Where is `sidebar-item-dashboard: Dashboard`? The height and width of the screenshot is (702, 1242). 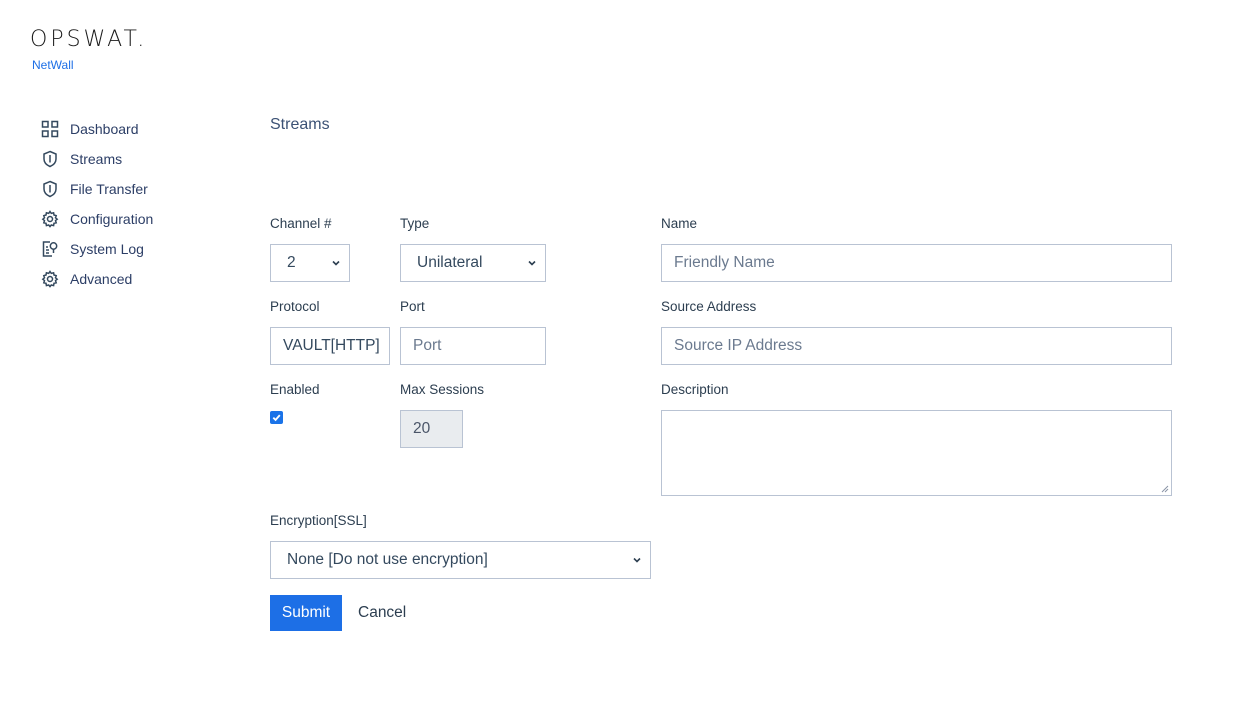 sidebar-item-dashboard: Dashboard is located at coordinates (135, 129).